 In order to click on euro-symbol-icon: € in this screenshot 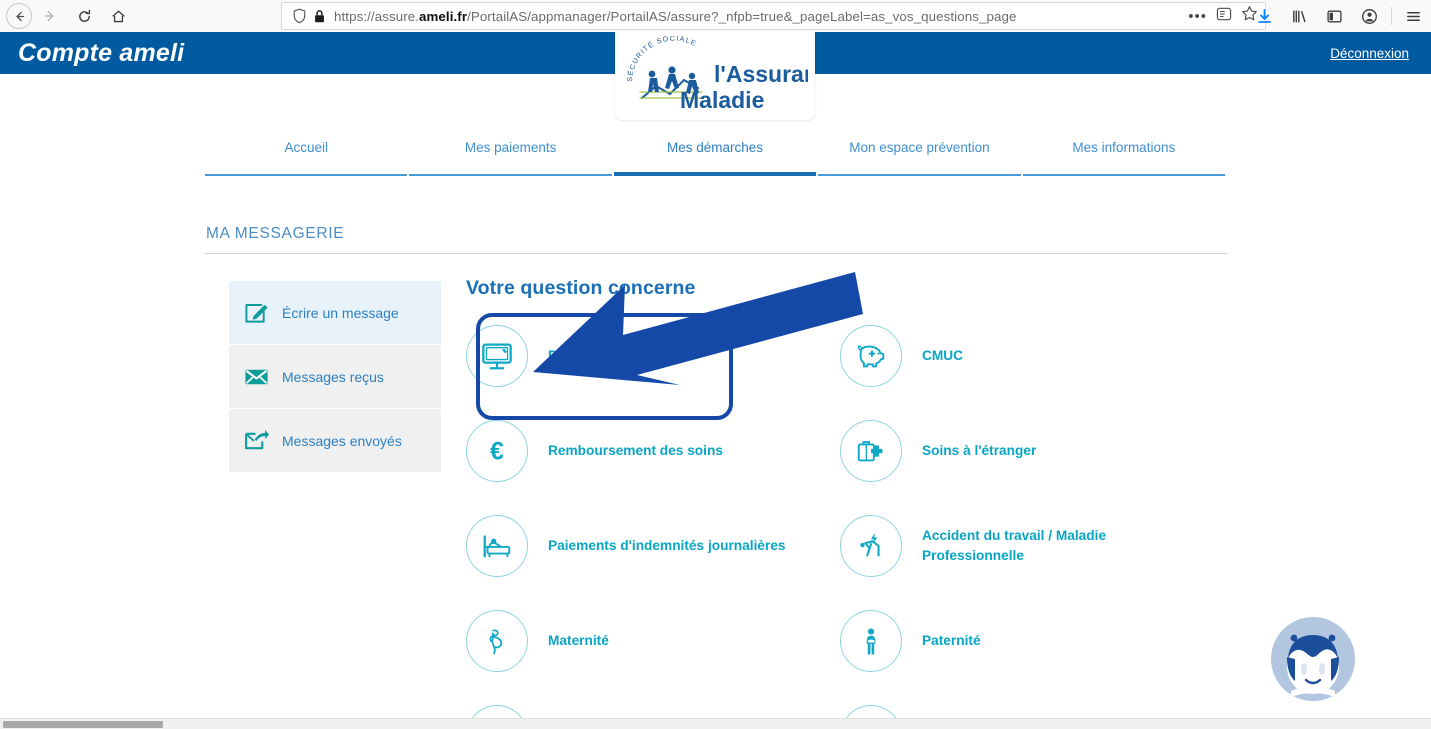, I will do `click(497, 450)`.